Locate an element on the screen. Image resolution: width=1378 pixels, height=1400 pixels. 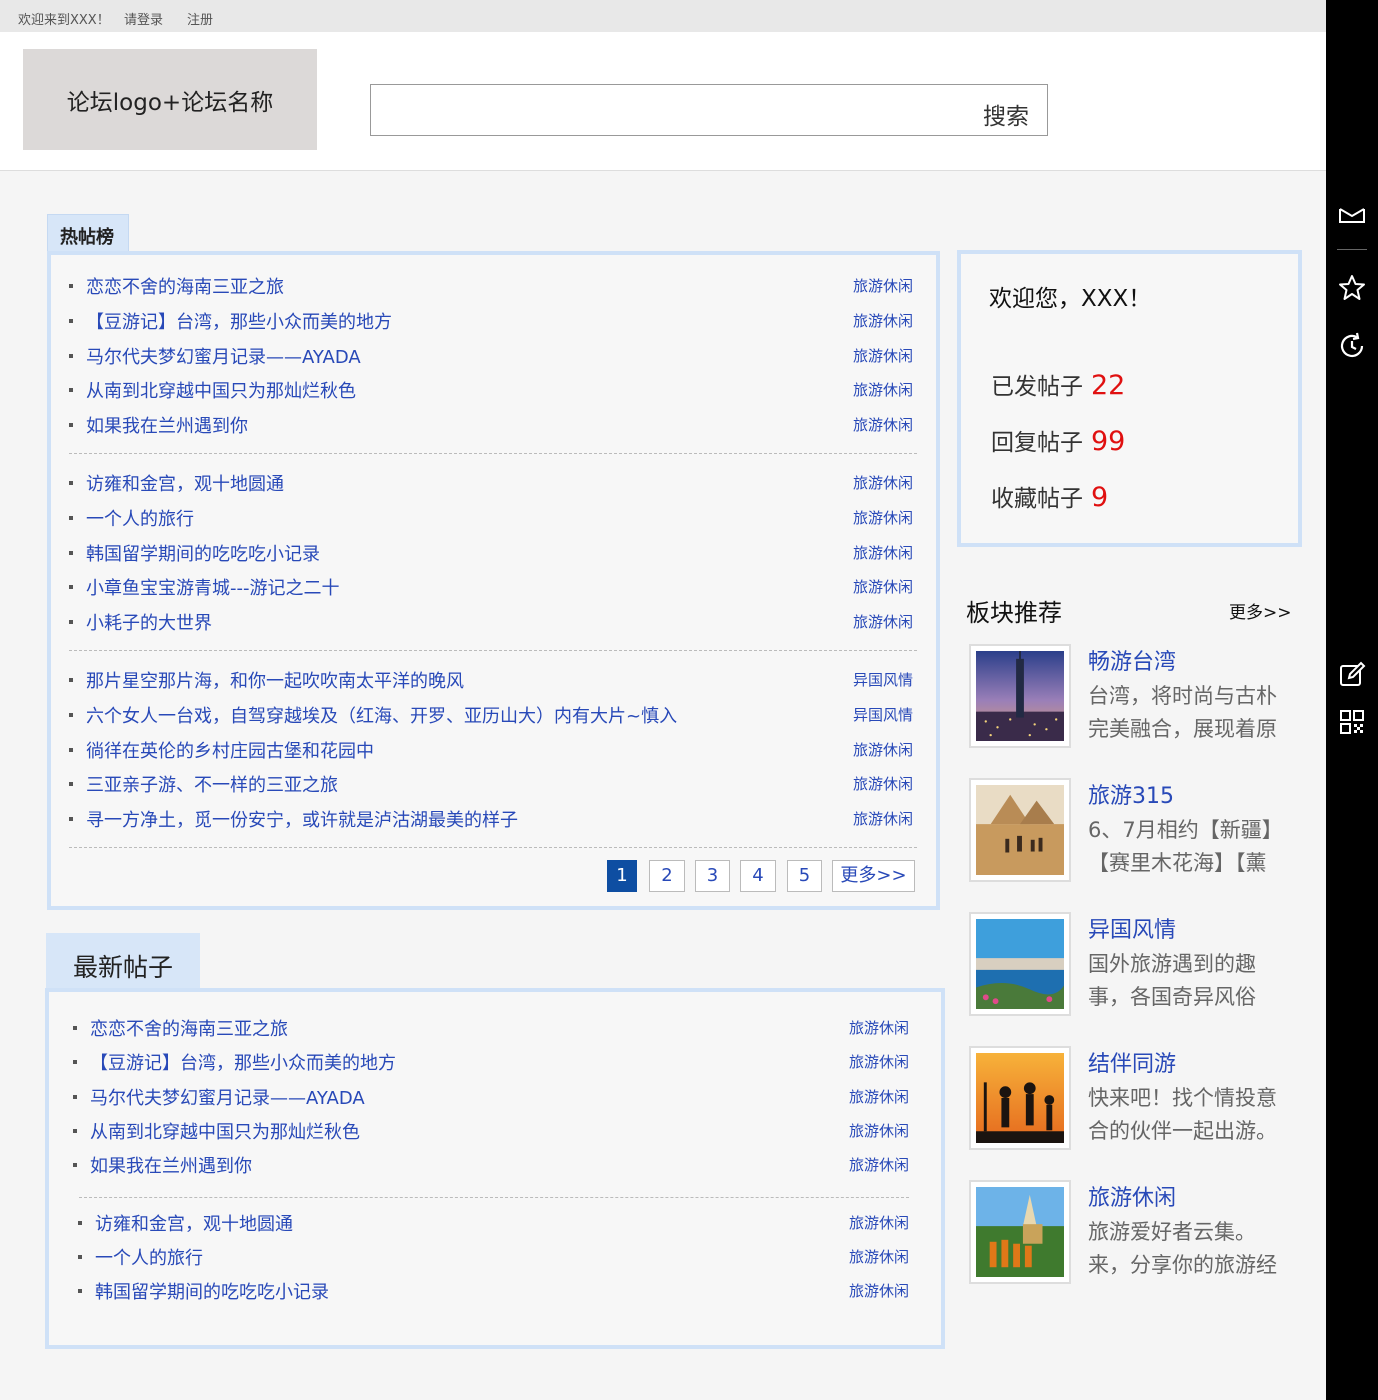
recommend-item: 畅游台湾 台湾，将时尚与古朴完美融合，展现着原 is located at coordinates (1134, 699).